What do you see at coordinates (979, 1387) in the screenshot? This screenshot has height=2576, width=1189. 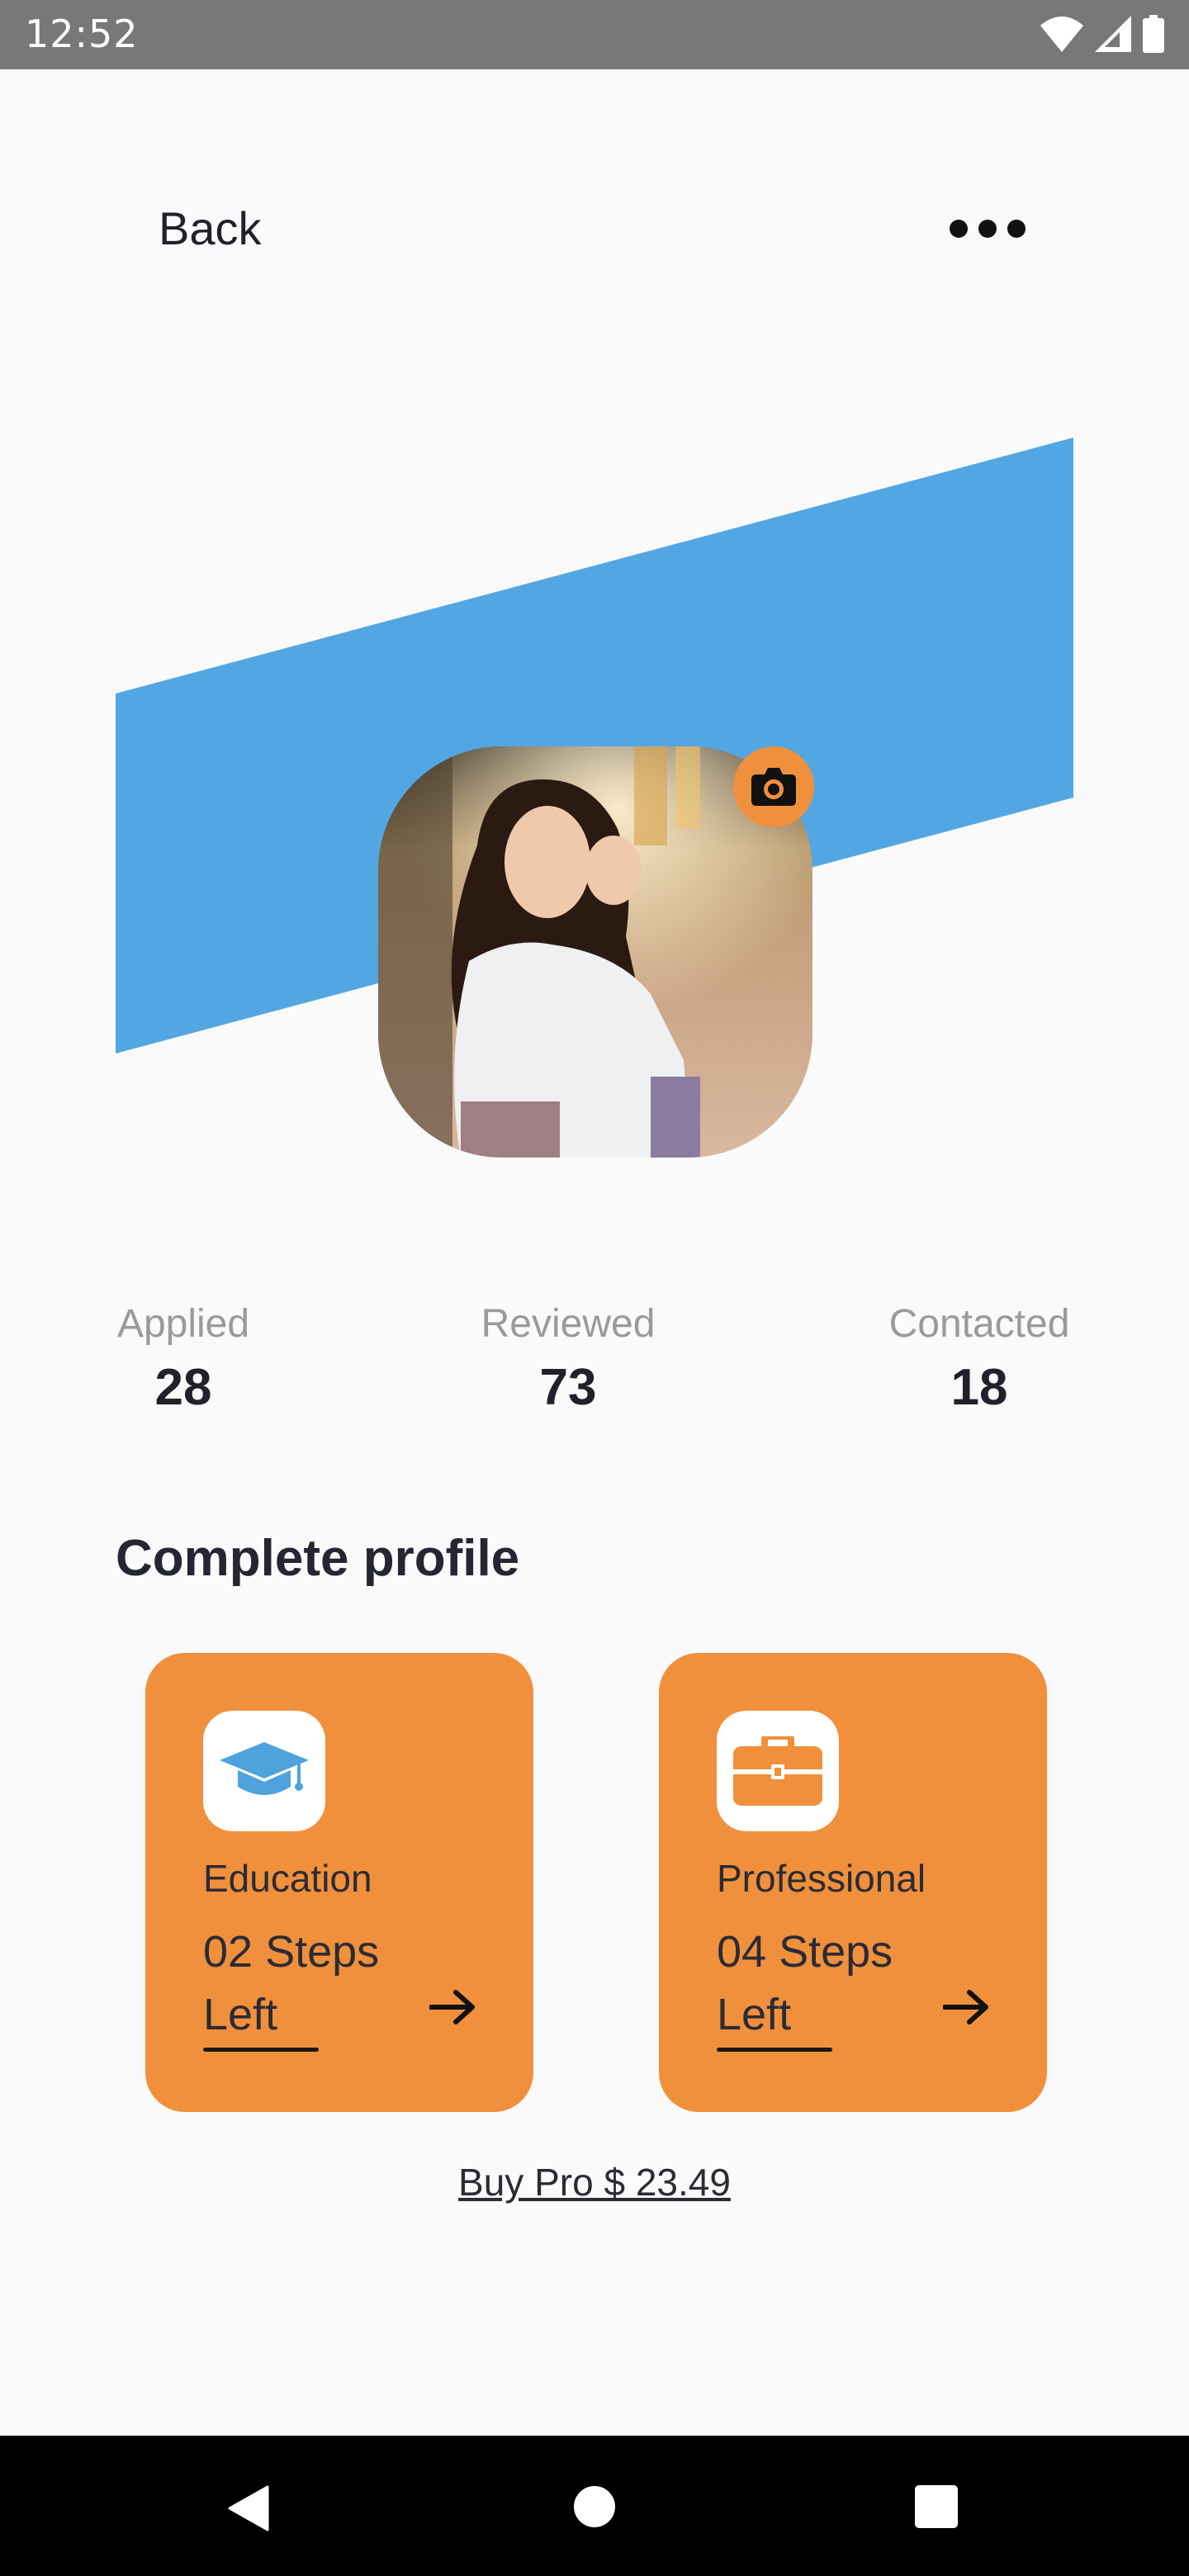 I see `stat-value: 18` at bounding box center [979, 1387].